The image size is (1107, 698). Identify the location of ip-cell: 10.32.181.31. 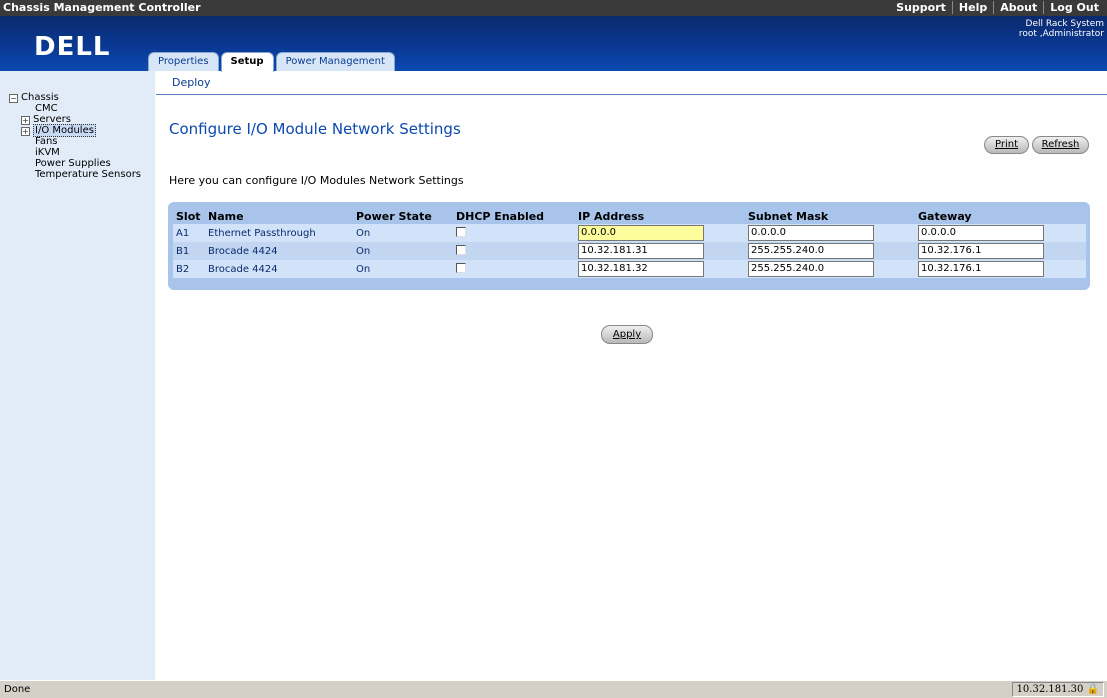
(660, 251).